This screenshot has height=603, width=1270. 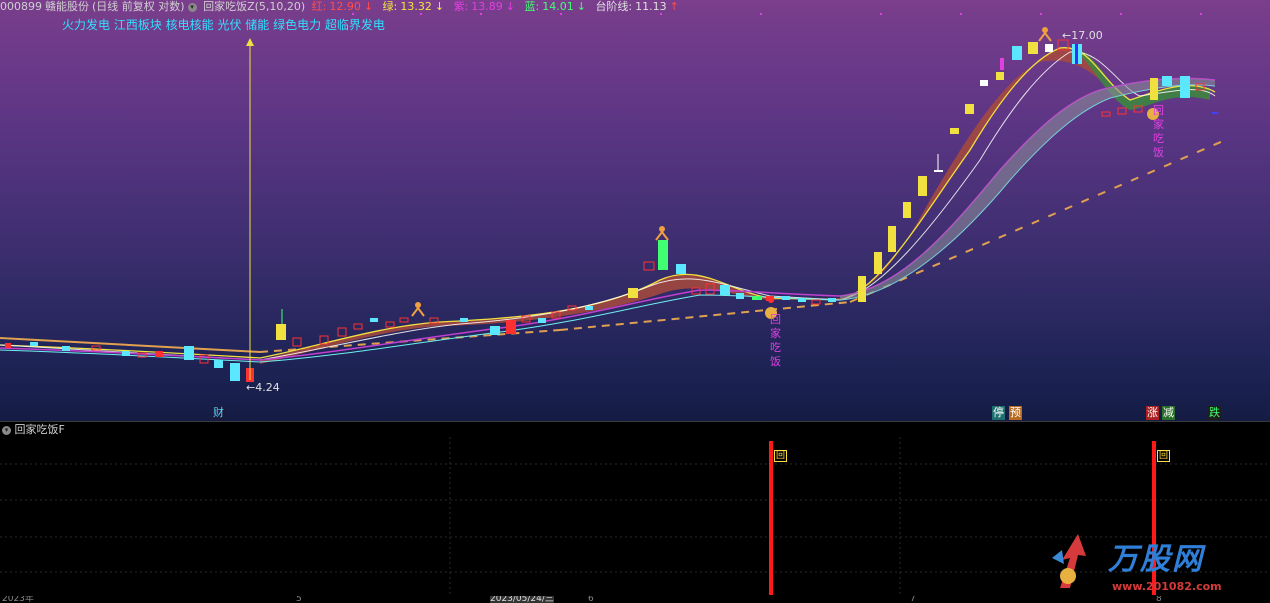 I want to click on axis-month-7: 7, so click(x=913, y=599).